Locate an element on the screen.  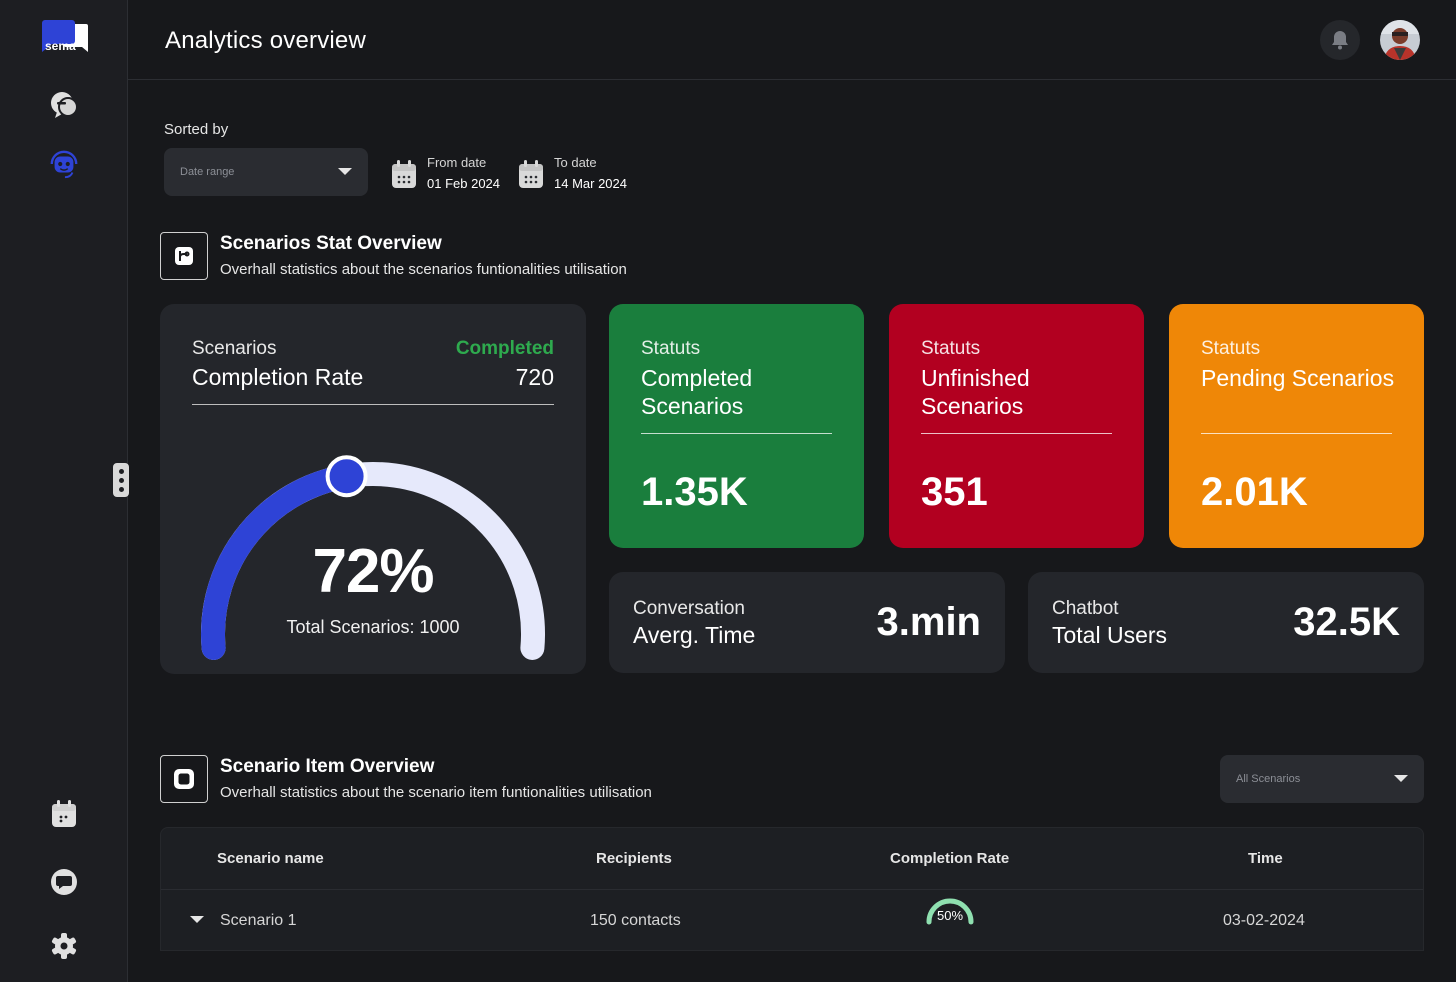
unfinished-scenarios-card: Statuts Unfinished Scenarios 351 is located at coordinates (1016, 426).